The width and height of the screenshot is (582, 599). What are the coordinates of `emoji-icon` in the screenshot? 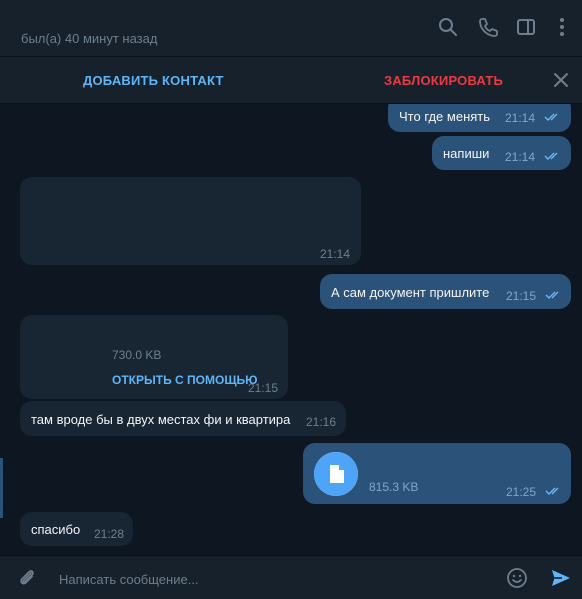 It's located at (517, 578).